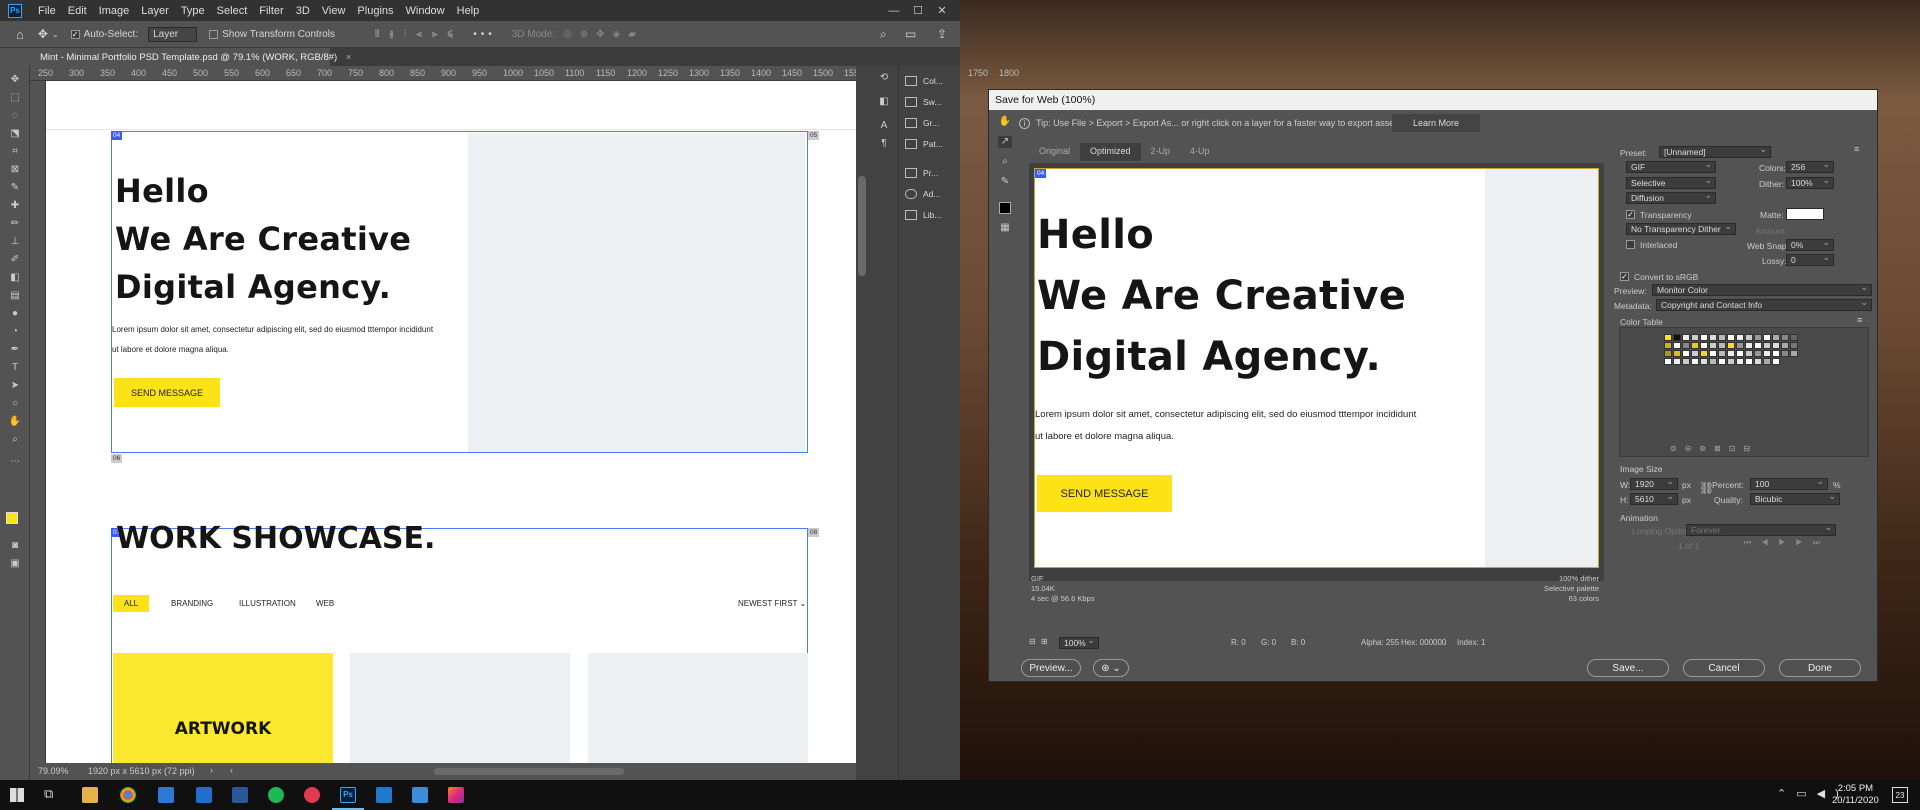 The image size is (1920, 810). Describe the element at coordinates (884, 78) in the screenshot. I see `history-icon: ⟲` at that location.